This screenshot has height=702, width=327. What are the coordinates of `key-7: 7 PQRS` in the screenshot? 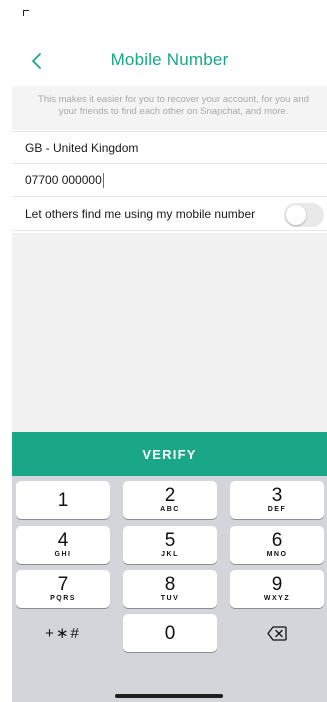 It's located at (63, 589).